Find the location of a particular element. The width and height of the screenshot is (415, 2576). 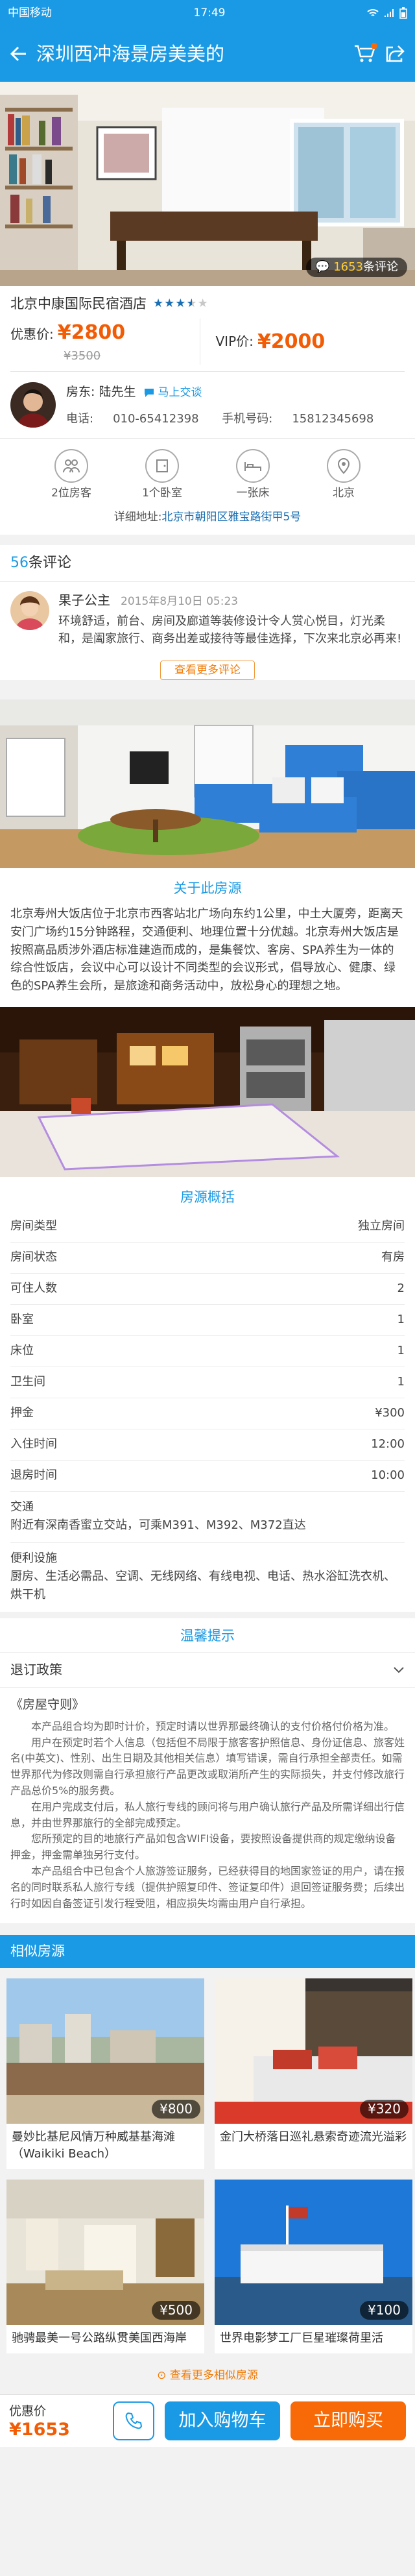

overview-row-value: 独立房间 is located at coordinates (381, 1226).